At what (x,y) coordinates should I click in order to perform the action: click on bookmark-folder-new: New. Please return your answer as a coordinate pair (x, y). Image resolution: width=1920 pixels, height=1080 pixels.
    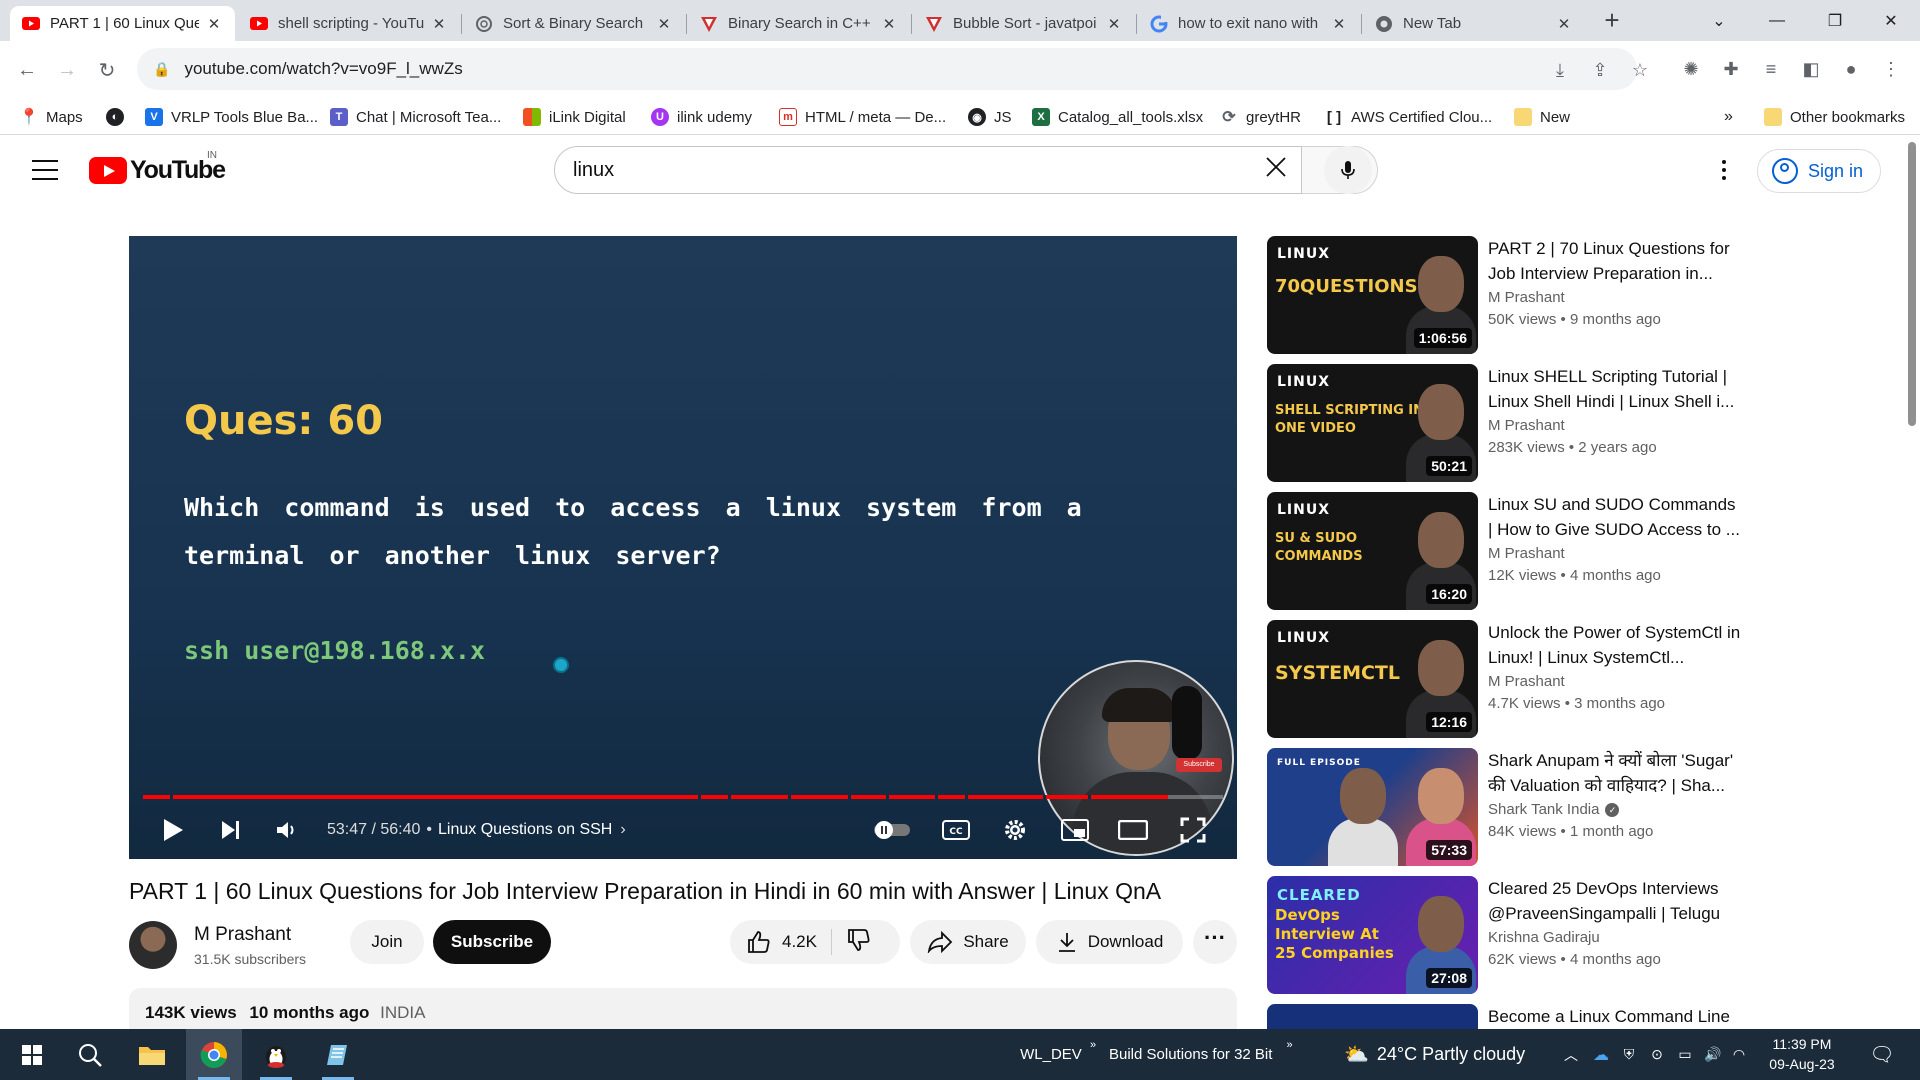
    Looking at the image, I should click on (1542, 117).